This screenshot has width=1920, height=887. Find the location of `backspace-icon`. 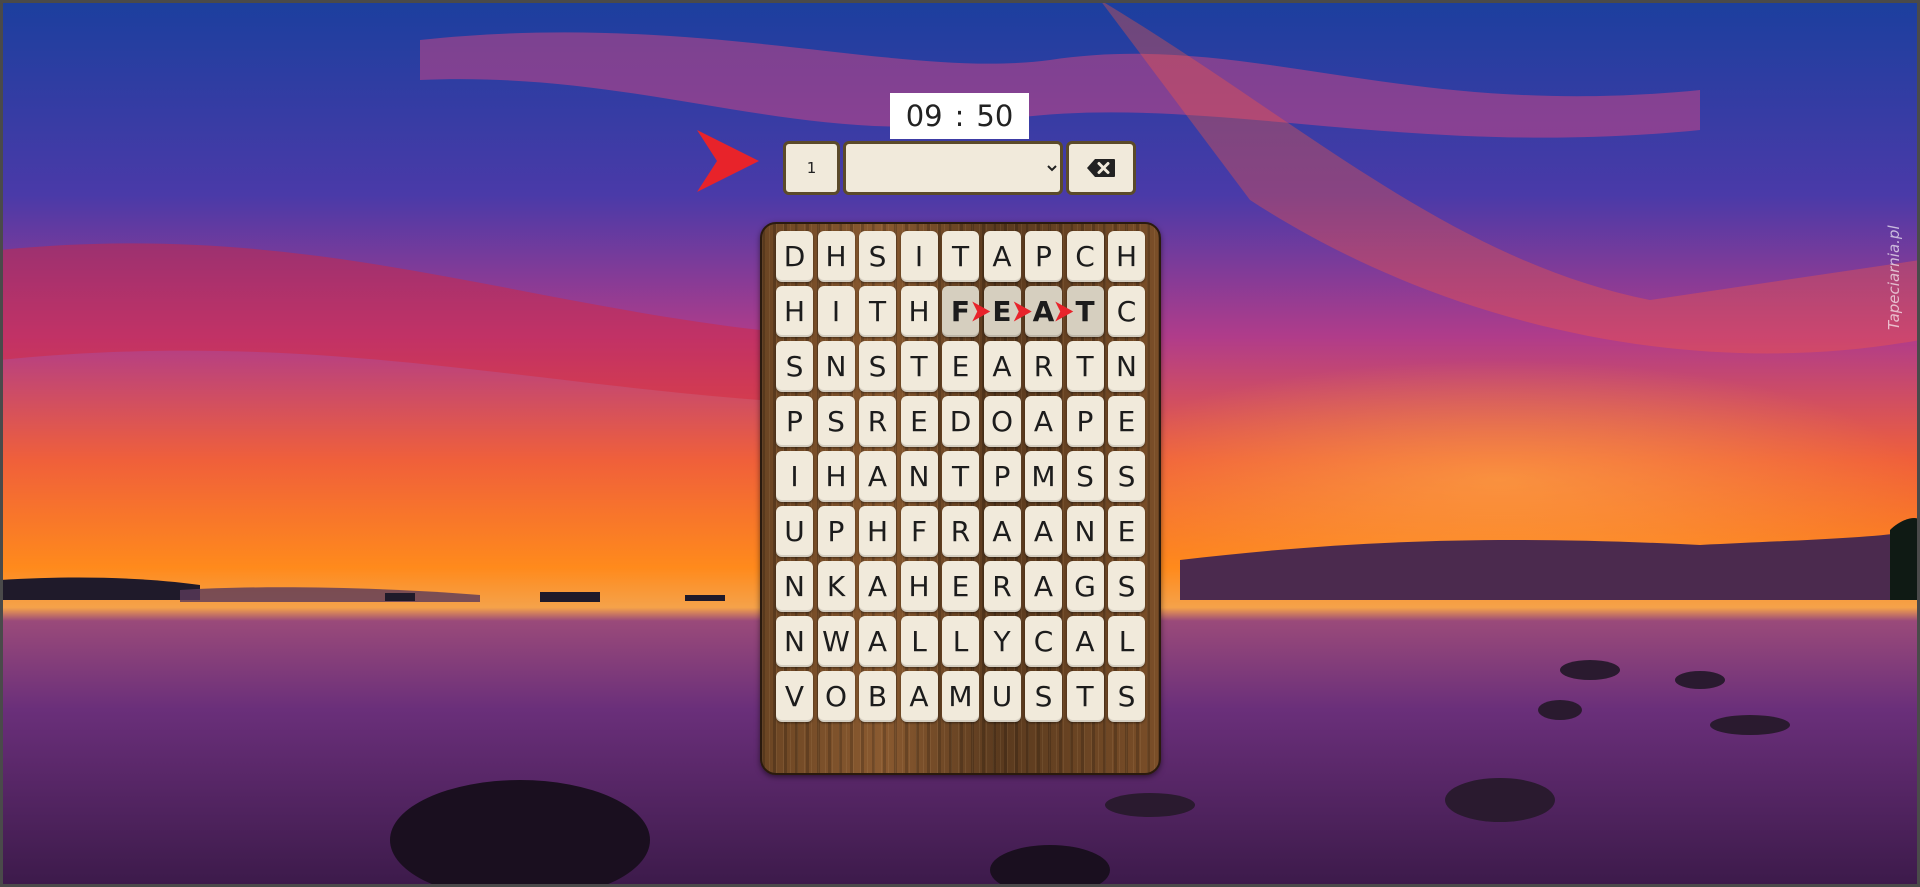

backspace-icon is located at coordinates (1101, 168).